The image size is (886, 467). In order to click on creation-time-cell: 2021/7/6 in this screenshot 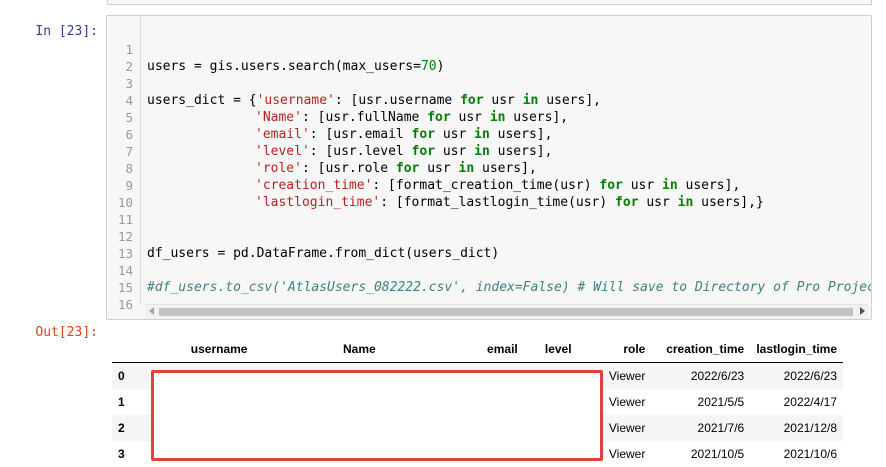, I will do `click(721, 427)`.